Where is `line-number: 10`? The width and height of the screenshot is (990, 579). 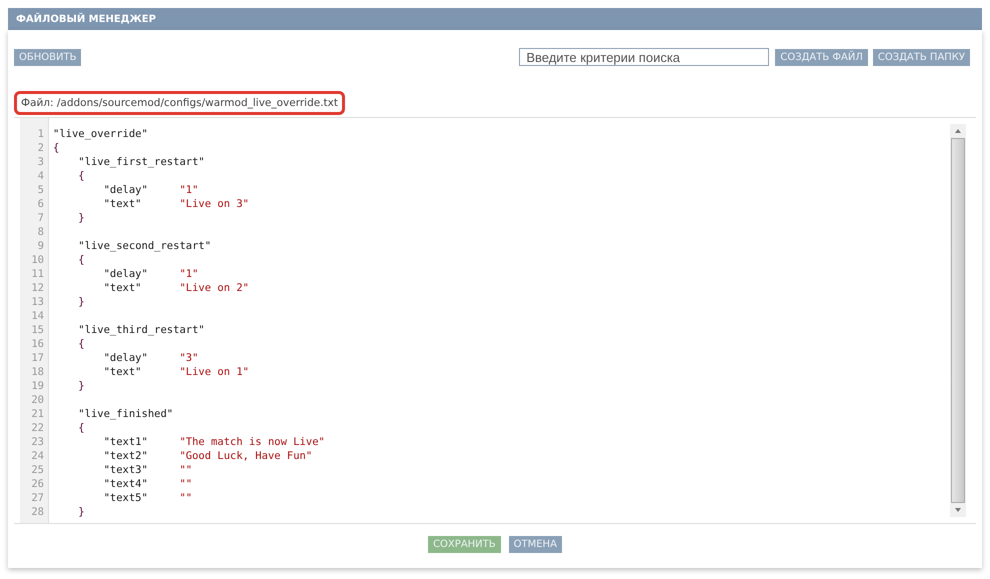 line-number: 10 is located at coordinates (37, 260).